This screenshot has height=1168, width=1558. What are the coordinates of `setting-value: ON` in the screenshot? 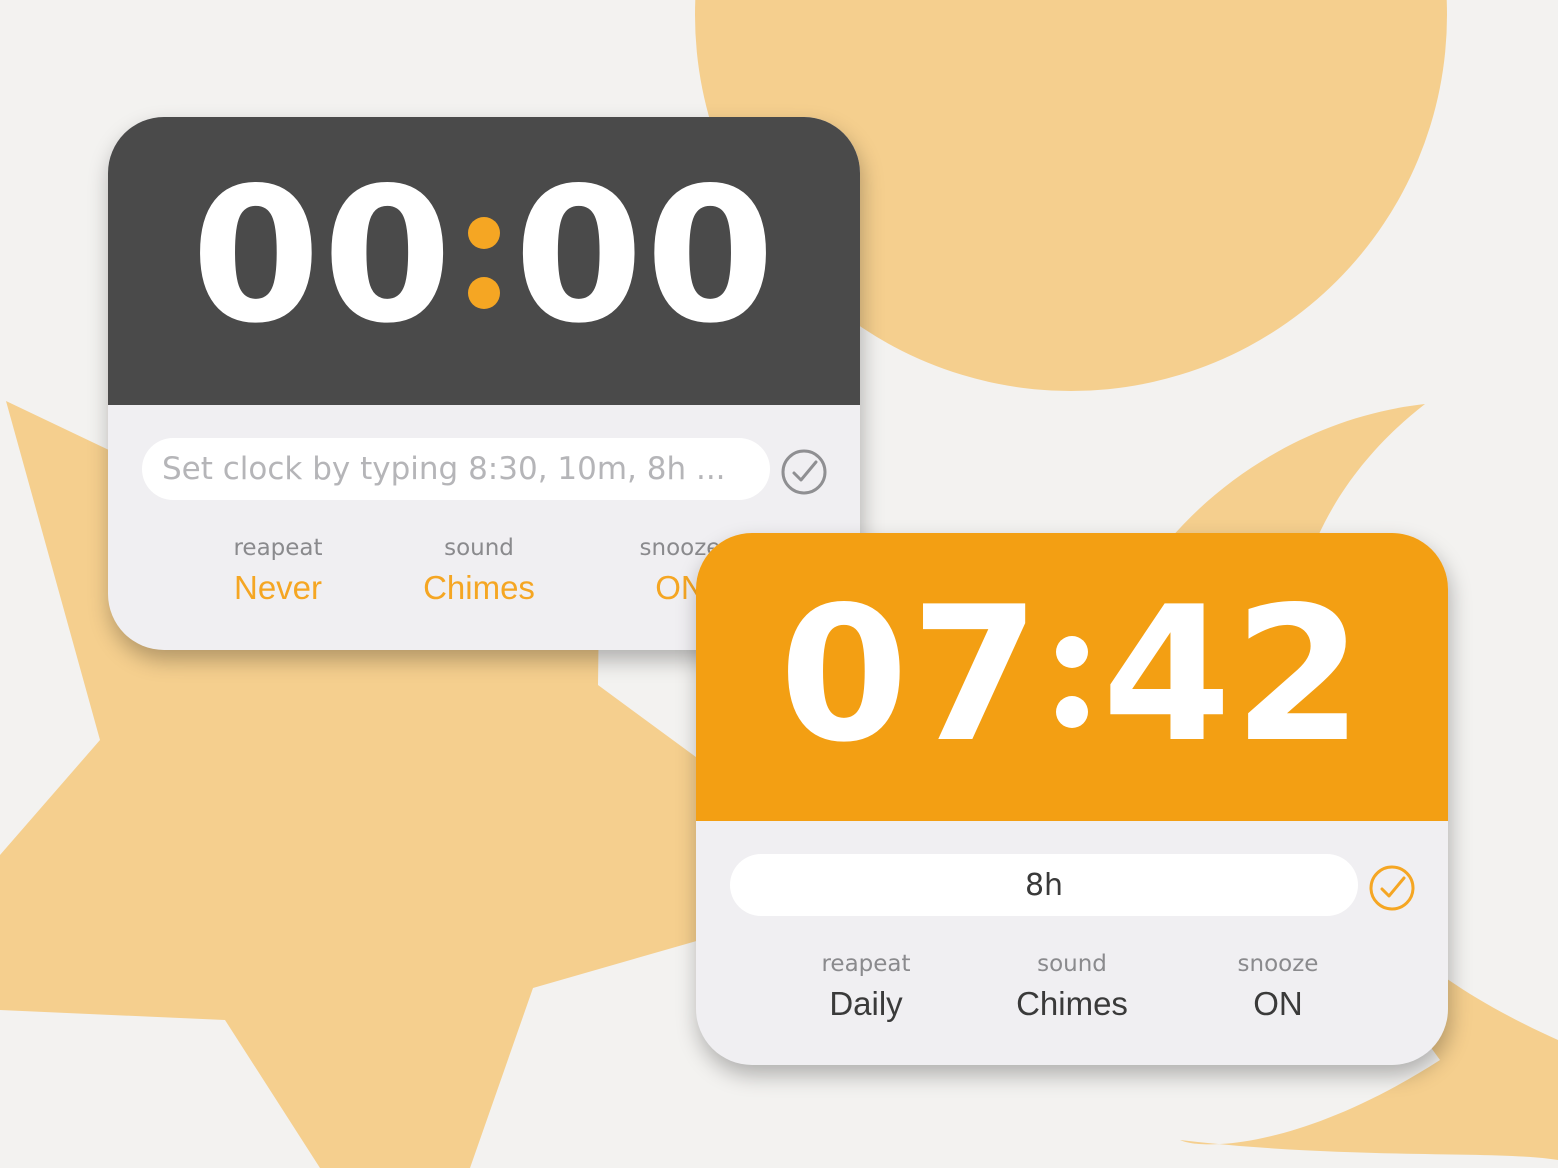 It's located at (1278, 1003).